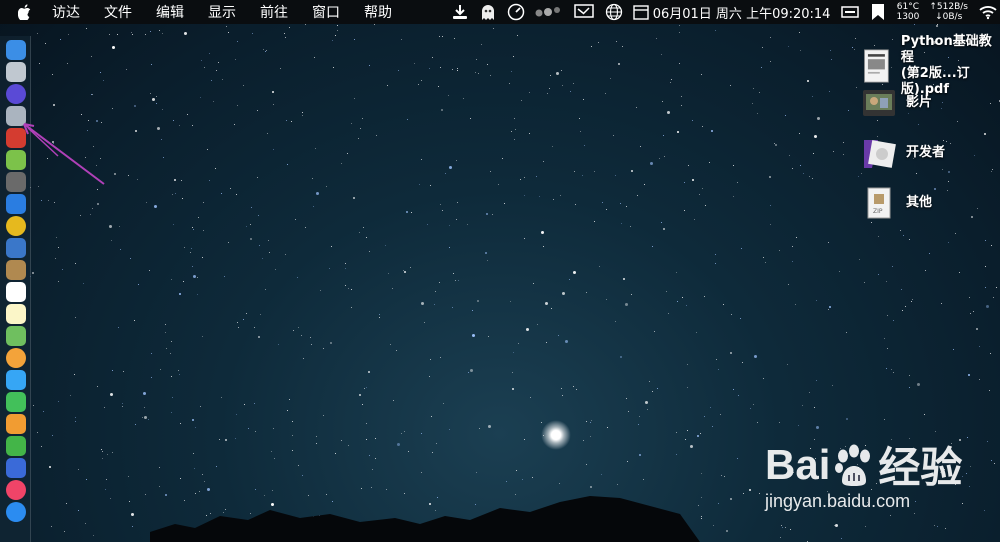 The height and width of the screenshot is (542, 1000). I want to click on folder-name: 影片, so click(919, 102).